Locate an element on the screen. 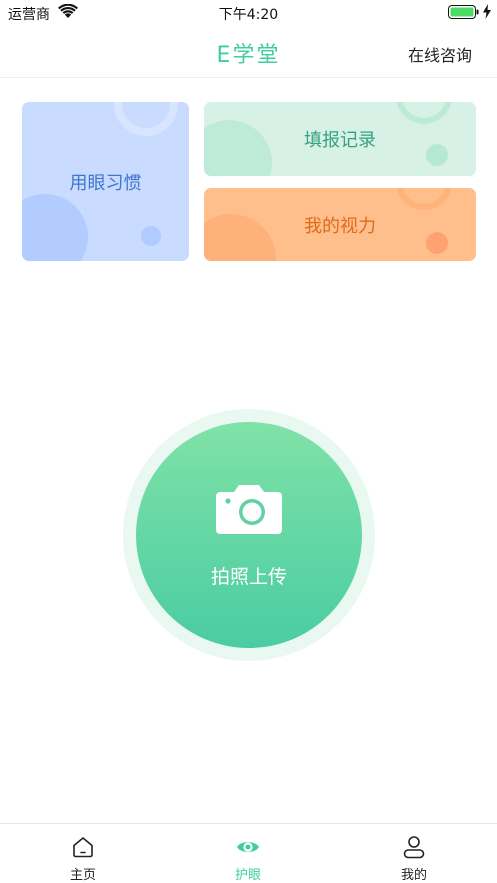  eye-icon is located at coordinates (248, 847).